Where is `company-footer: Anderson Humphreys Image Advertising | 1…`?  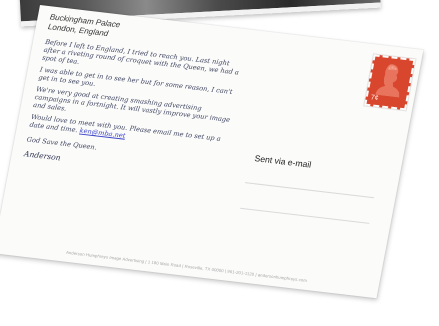 company-footer: Anderson Humphreys Image Advertising | 1… is located at coordinates (186, 266).